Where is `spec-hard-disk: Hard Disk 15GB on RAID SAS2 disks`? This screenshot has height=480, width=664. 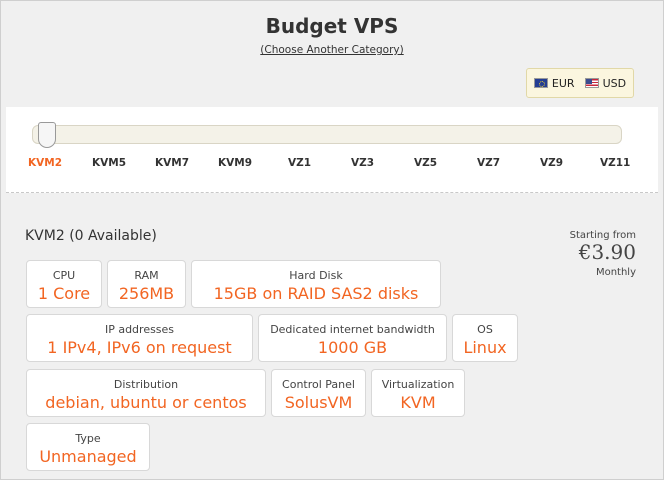 spec-hard-disk: Hard Disk 15GB on RAID SAS2 disks is located at coordinates (316, 284).